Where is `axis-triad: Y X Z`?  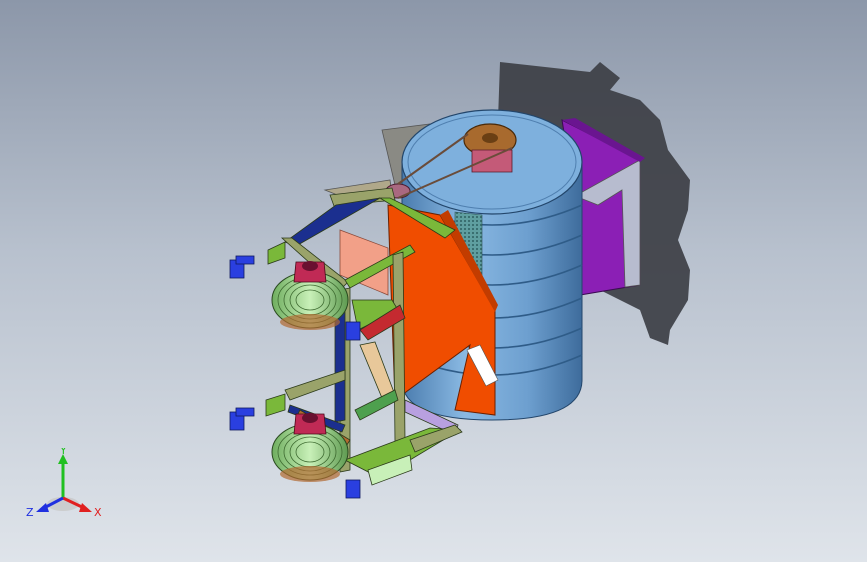 axis-triad: Y X Z is located at coordinates (64, 483).